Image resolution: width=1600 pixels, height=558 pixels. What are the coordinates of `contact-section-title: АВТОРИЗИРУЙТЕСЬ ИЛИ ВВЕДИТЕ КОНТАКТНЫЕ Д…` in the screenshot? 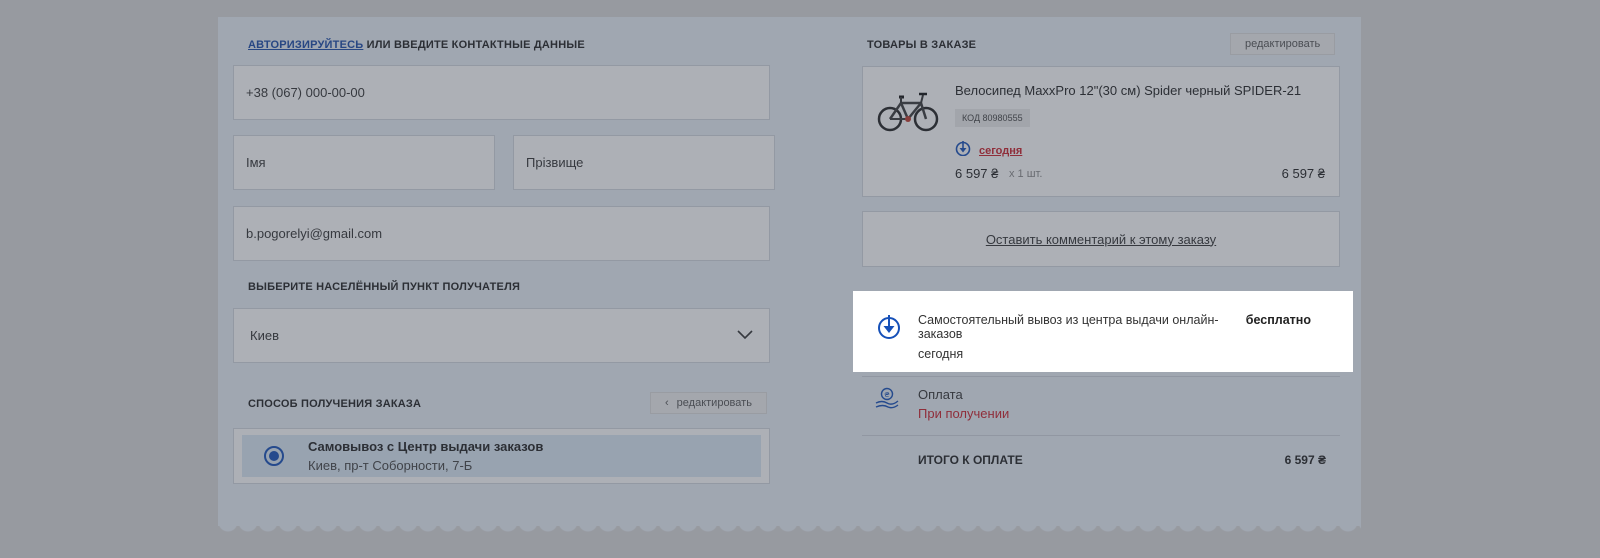 It's located at (416, 45).